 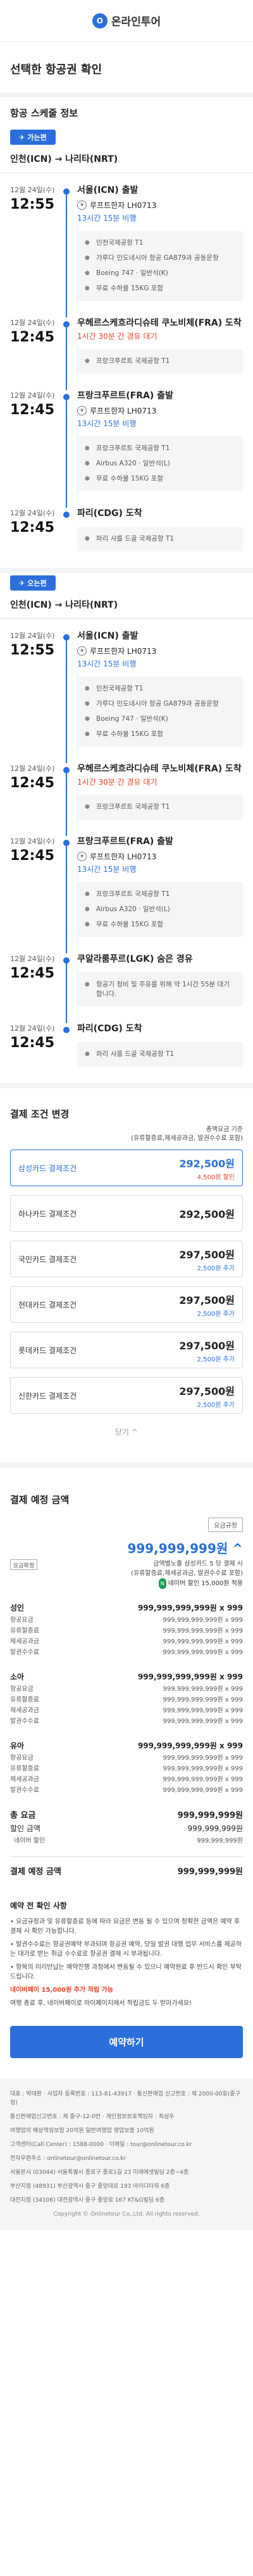 I want to click on stop-time: 12월 24일(수) 12:45, so click(x=36, y=895).